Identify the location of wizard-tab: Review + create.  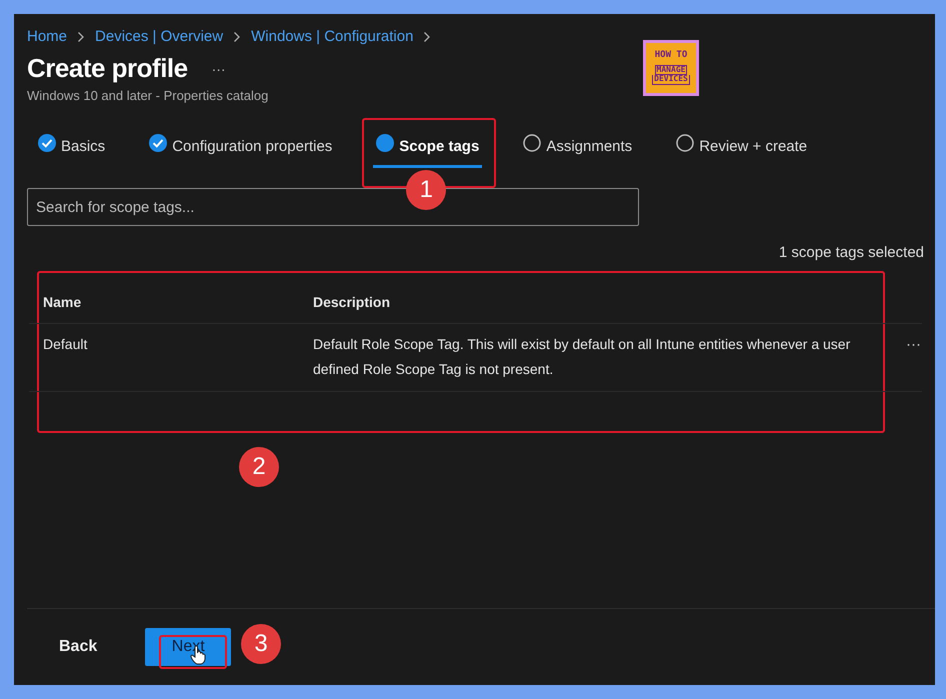
(741, 149).